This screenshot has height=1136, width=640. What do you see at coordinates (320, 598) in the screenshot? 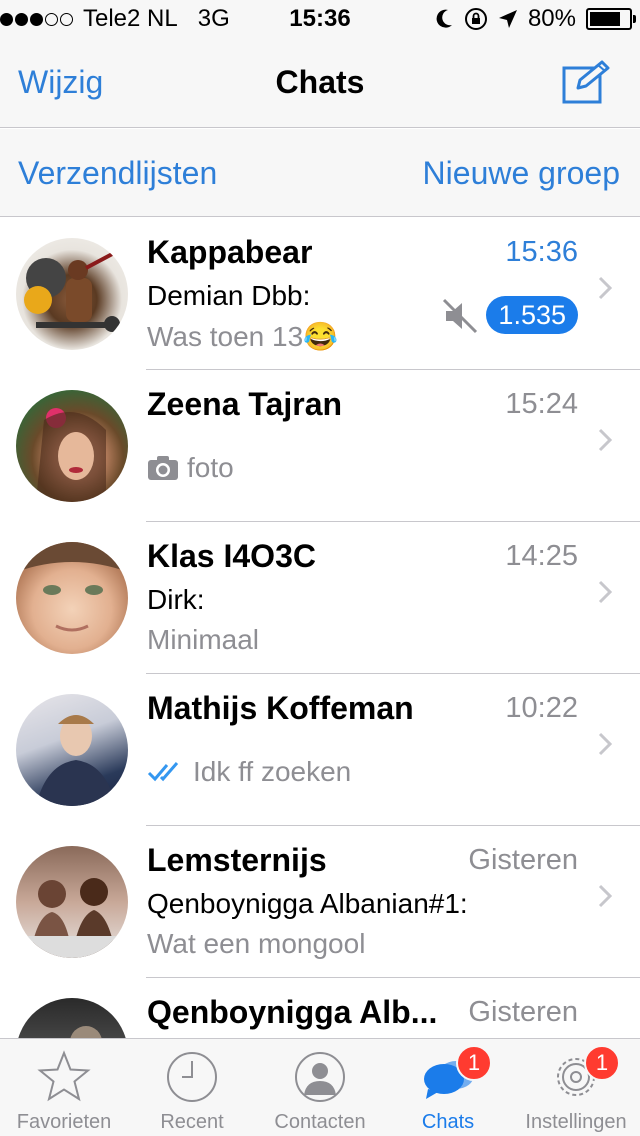
I see `chat-row: Klas I4O3C 14:25 Dirk: Minimaal` at bounding box center [320, 598].